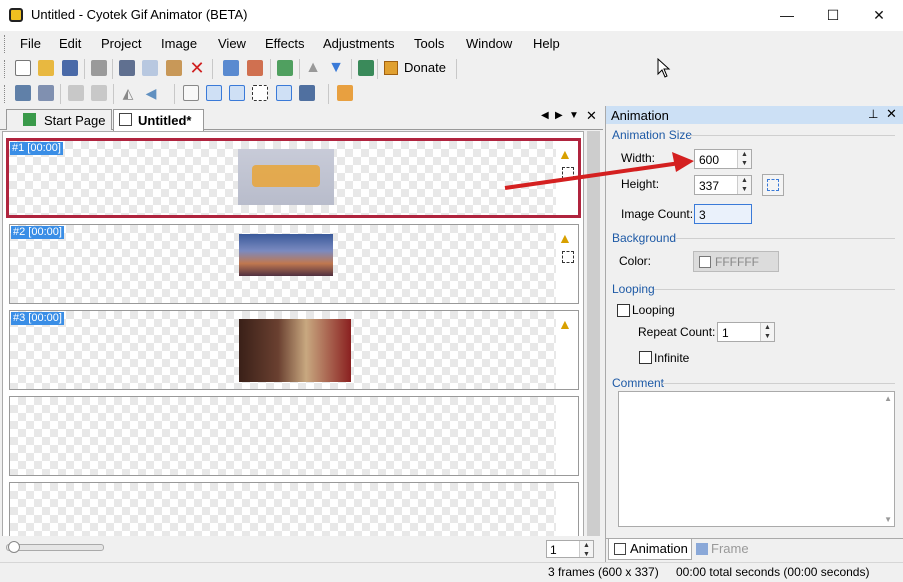 The image size is (903, 582). I want to click on insert-frame-icon, so click(231, 68).